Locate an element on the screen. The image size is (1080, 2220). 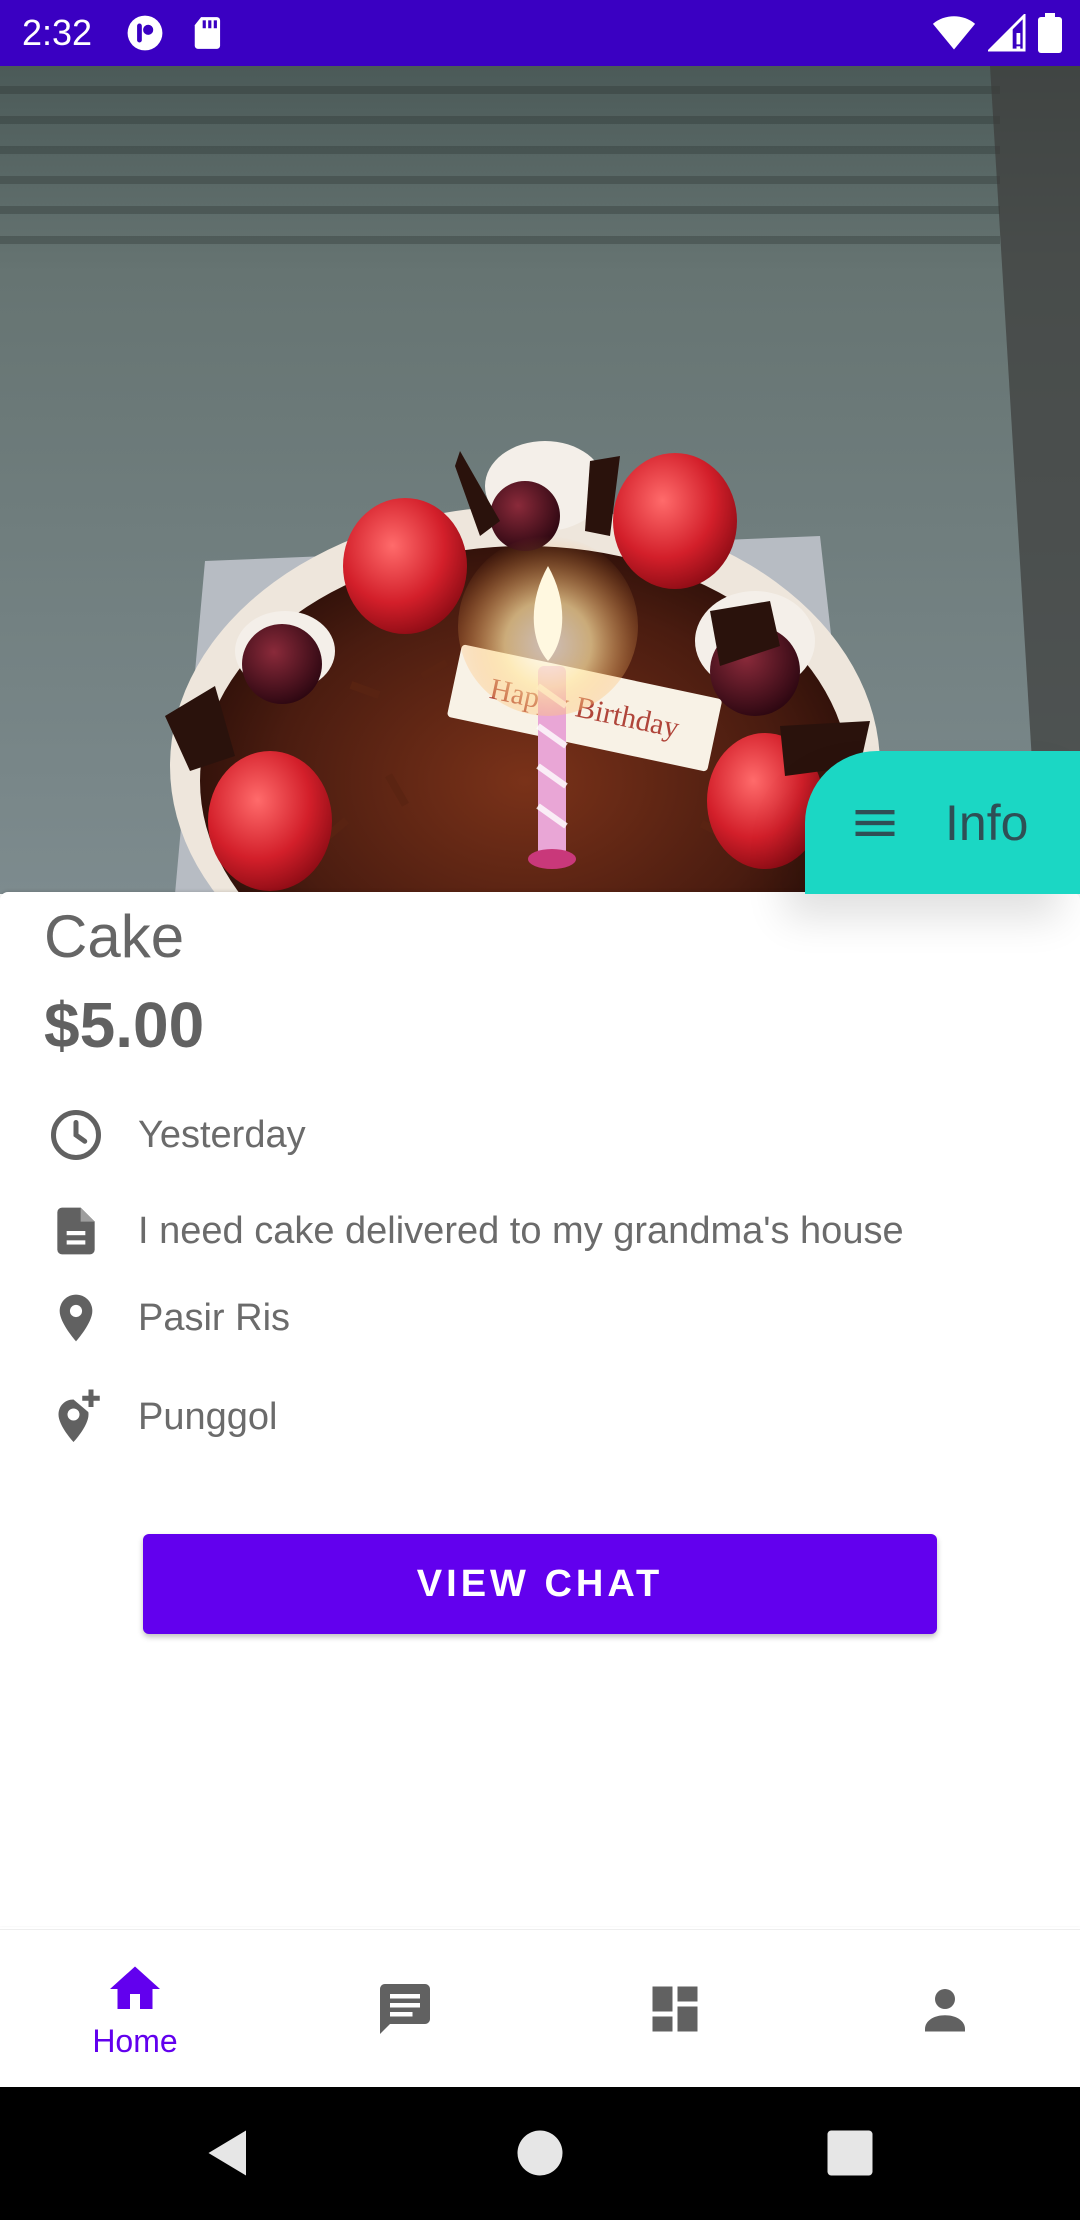
wifi-icon is located at coordinates (954, 33).